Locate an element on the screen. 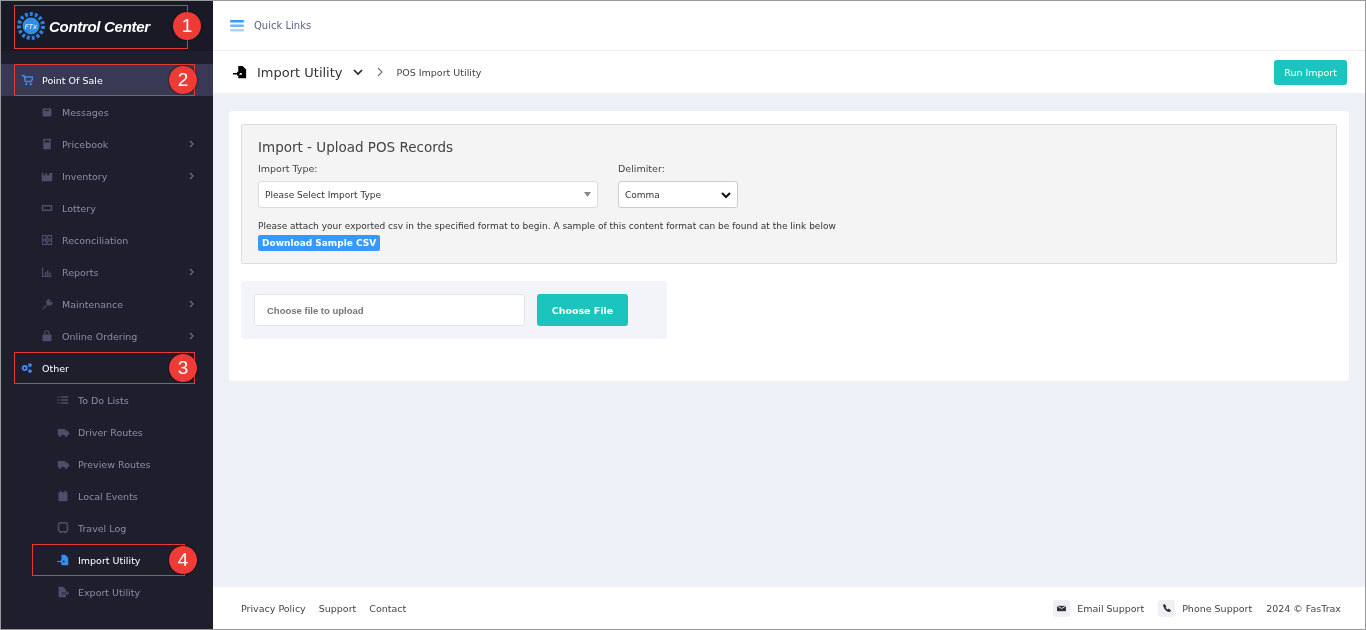 The width and height of the screenshot is (1366, 630). callout-badge: 3 is located at coordinates (183, 368).